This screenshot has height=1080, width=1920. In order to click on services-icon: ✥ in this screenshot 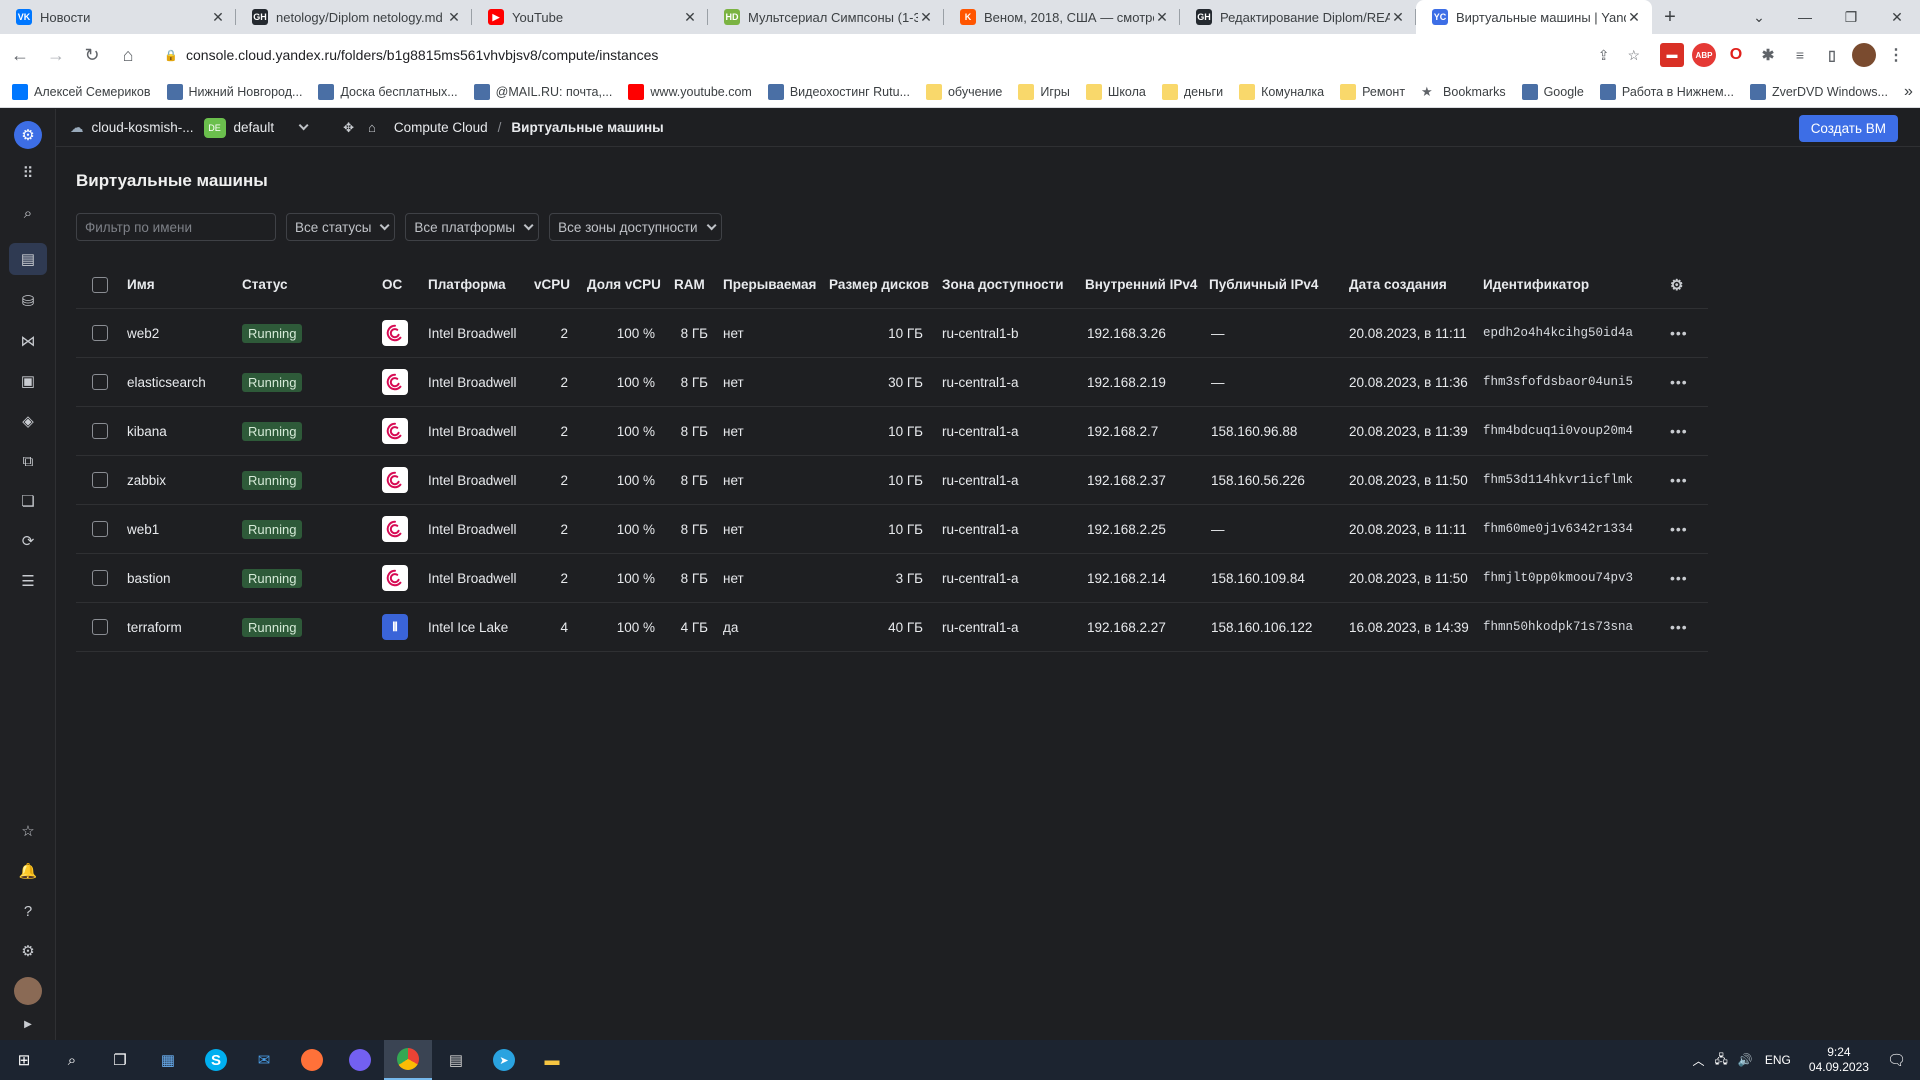, I will do `click(348, 128)`.